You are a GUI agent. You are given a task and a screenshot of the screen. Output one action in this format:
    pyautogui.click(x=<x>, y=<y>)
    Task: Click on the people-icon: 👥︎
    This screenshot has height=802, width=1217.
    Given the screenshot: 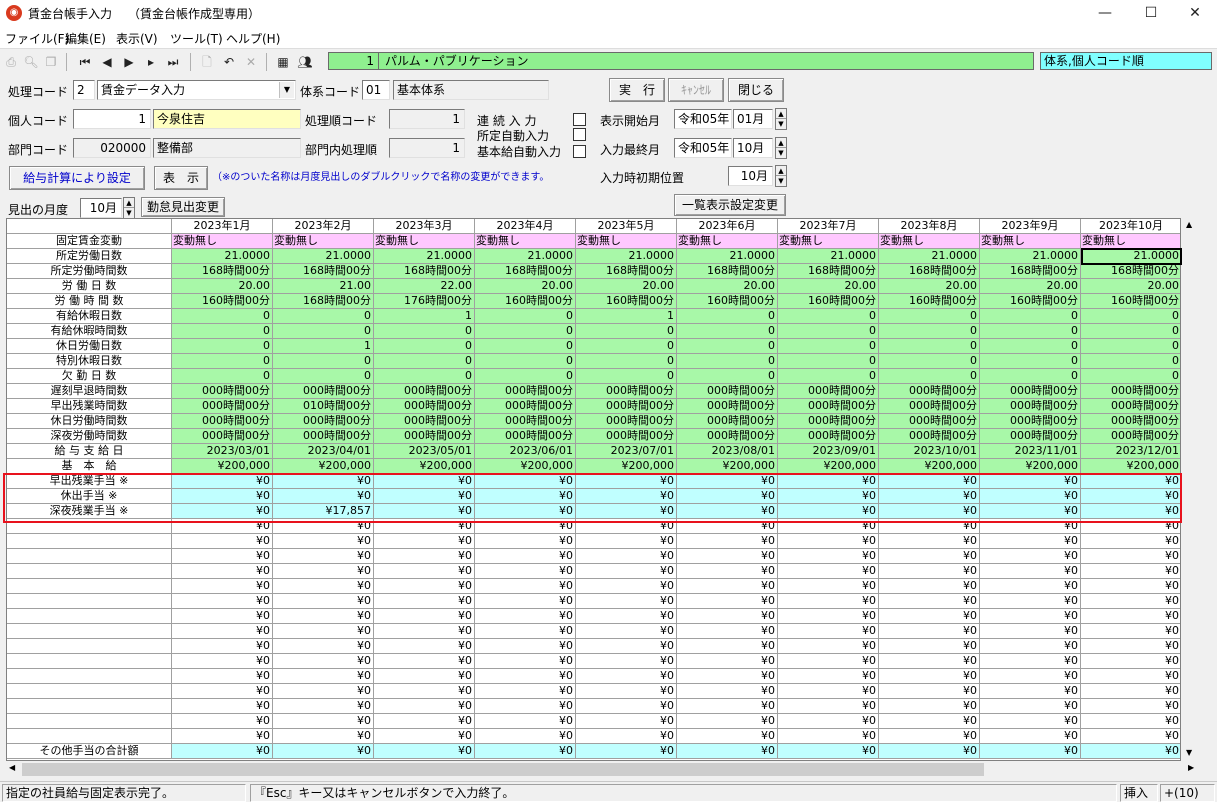 What is the action you would take?
    pyautogui.click(x=305, y=62)
    